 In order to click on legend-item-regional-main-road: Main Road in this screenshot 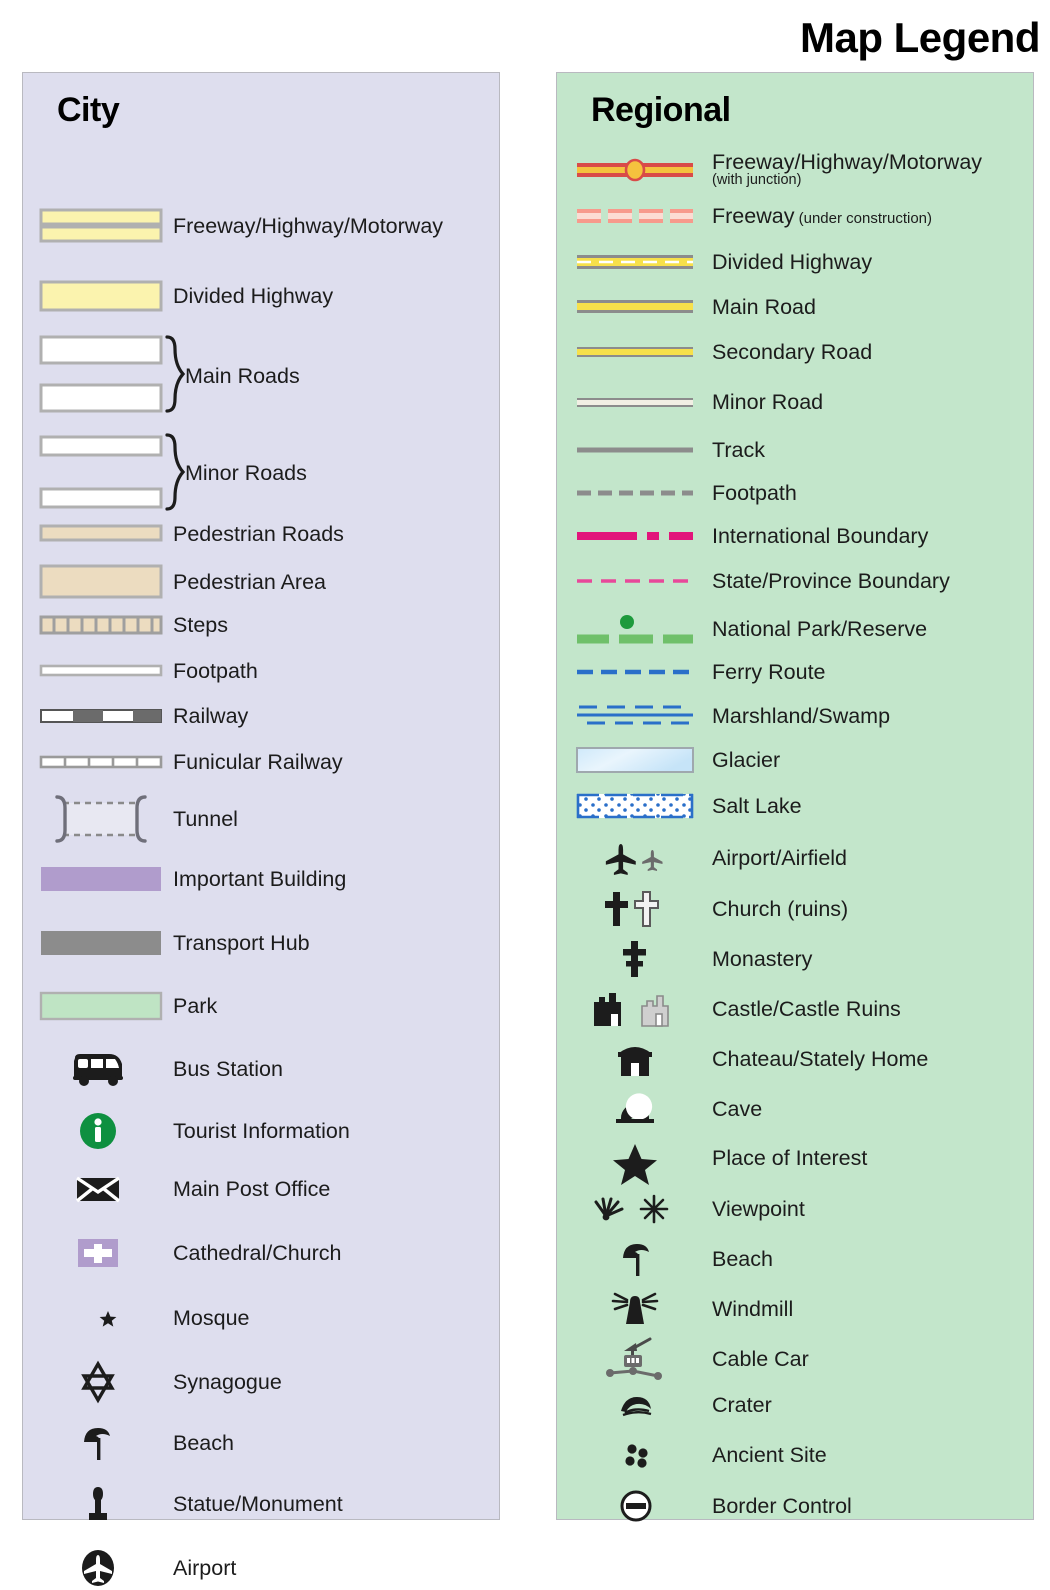, I will do `click(686, 307)`.